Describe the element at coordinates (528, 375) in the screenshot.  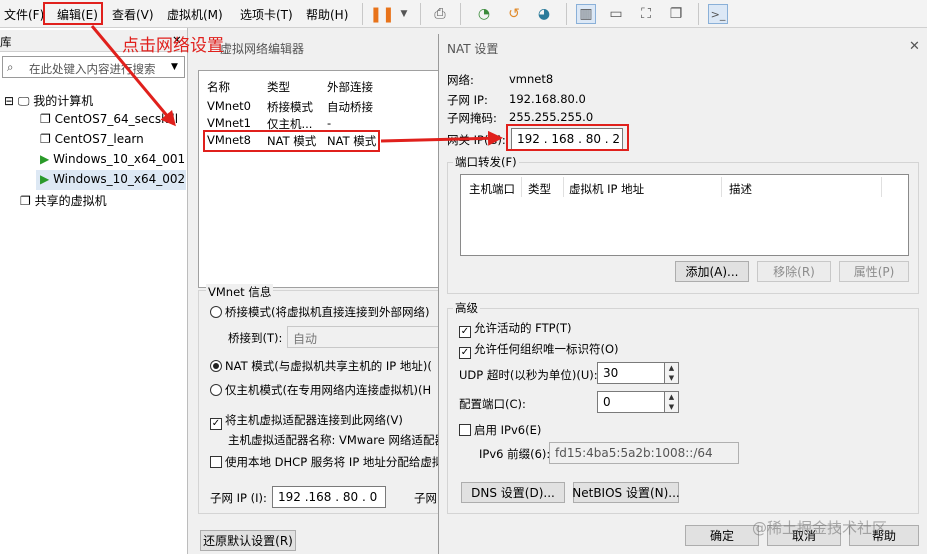
I see `udp-timeout-label: UDP 超时(以秒为单位)(U):` at that location.